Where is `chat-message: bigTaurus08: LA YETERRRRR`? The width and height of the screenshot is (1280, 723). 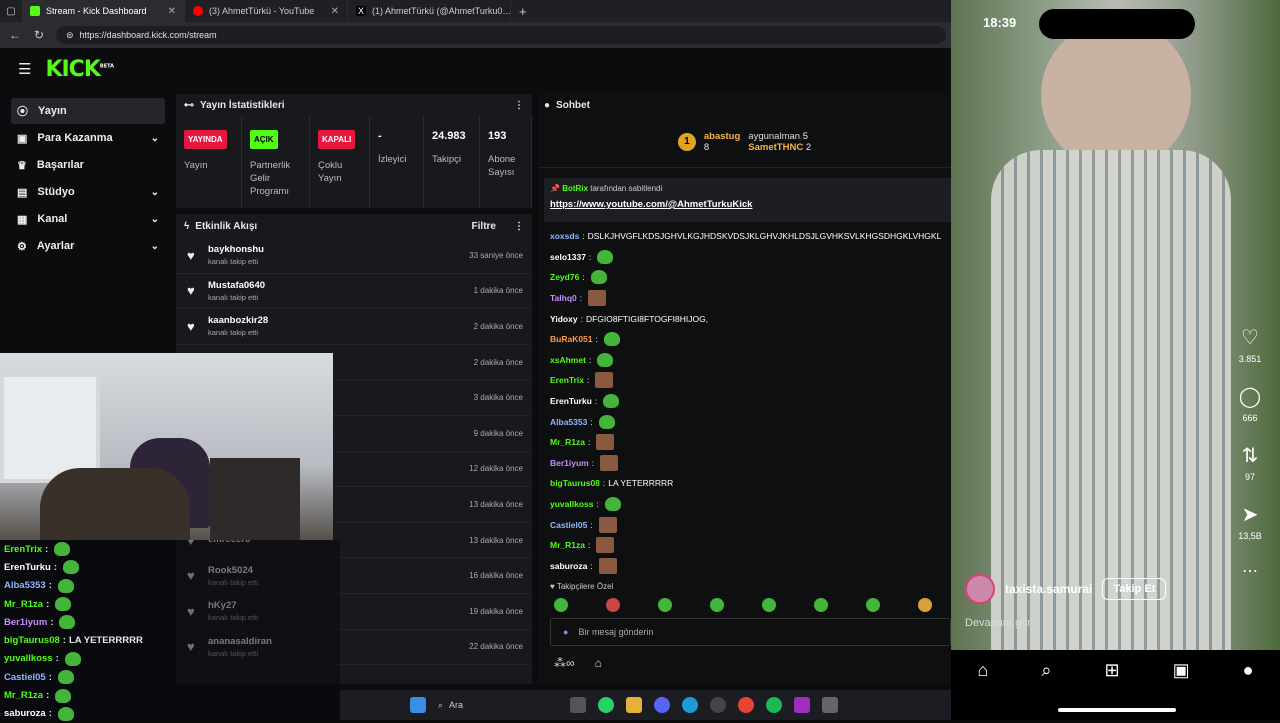 chat-message: bigTaurus08: LA YETERRRRR is located at coordinates (612, 483).